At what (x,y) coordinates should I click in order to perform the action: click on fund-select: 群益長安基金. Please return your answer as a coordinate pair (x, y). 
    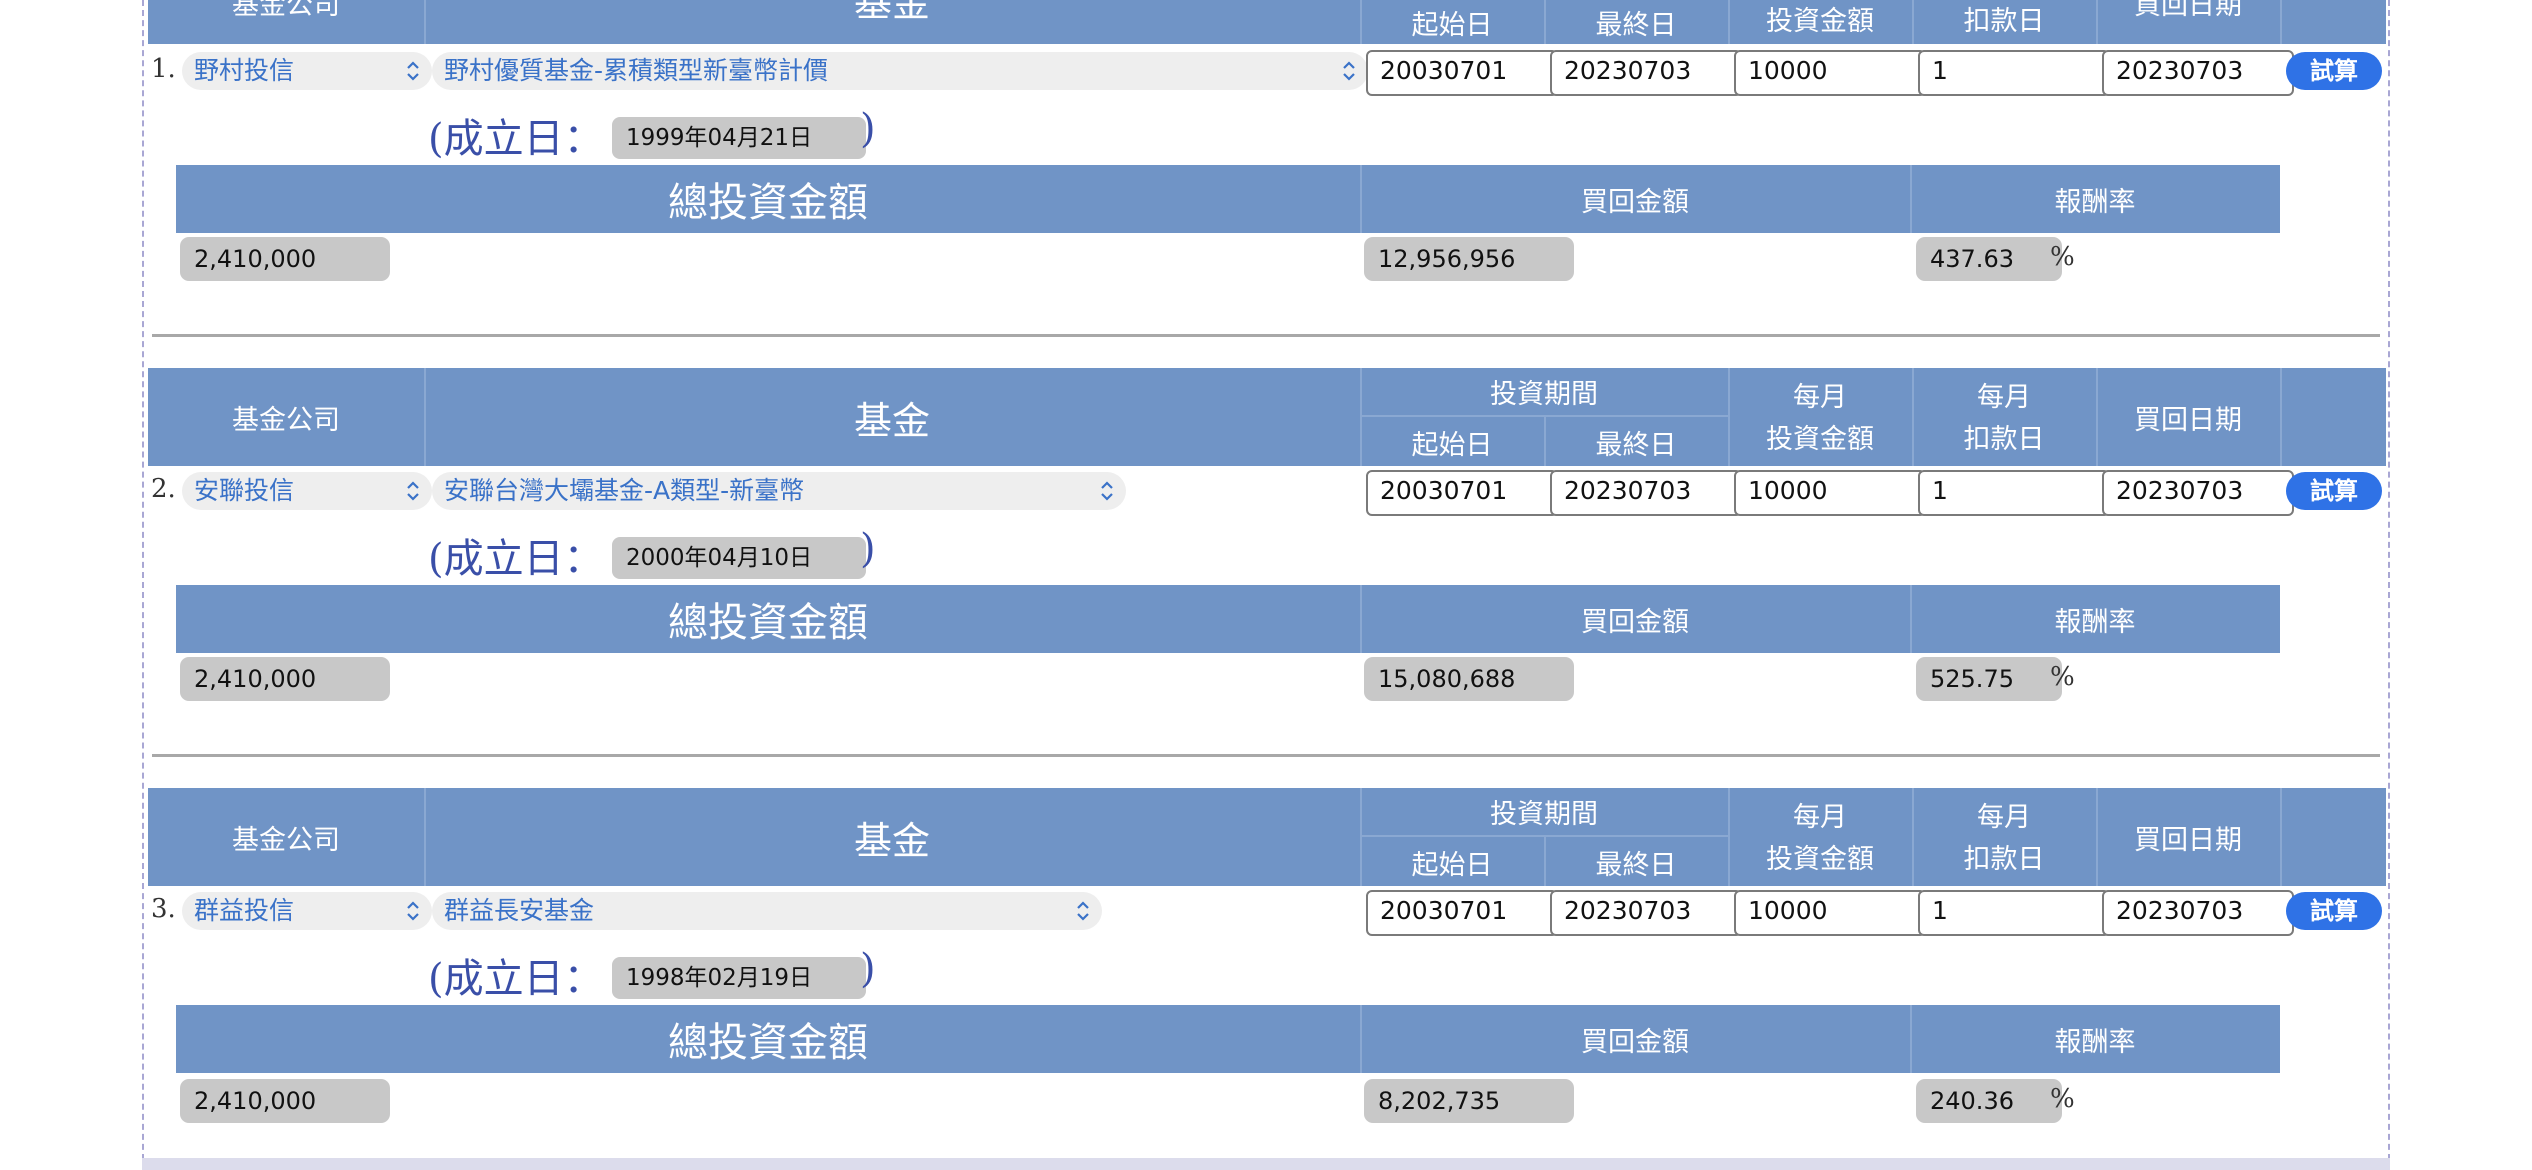
    Looking at the image, I should click on (767, 911).